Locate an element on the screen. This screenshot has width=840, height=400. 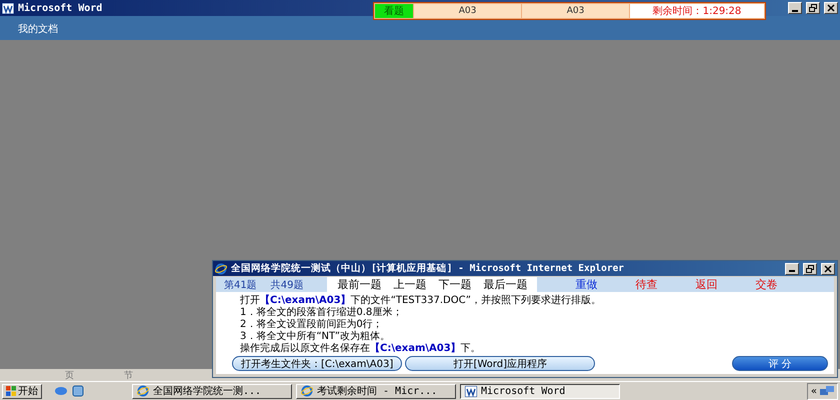
question-total: 共49题 is located at coordinates (287, 285).